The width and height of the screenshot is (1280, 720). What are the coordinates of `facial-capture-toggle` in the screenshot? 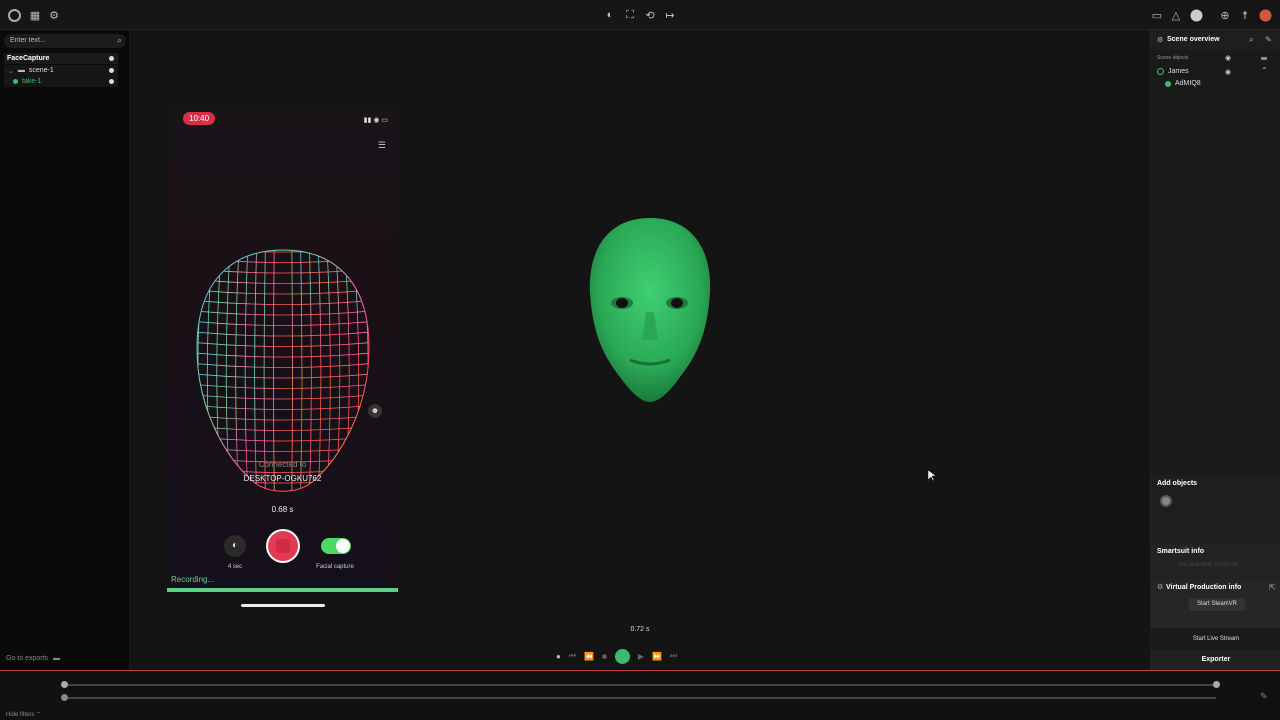 It's located at (336, 546).